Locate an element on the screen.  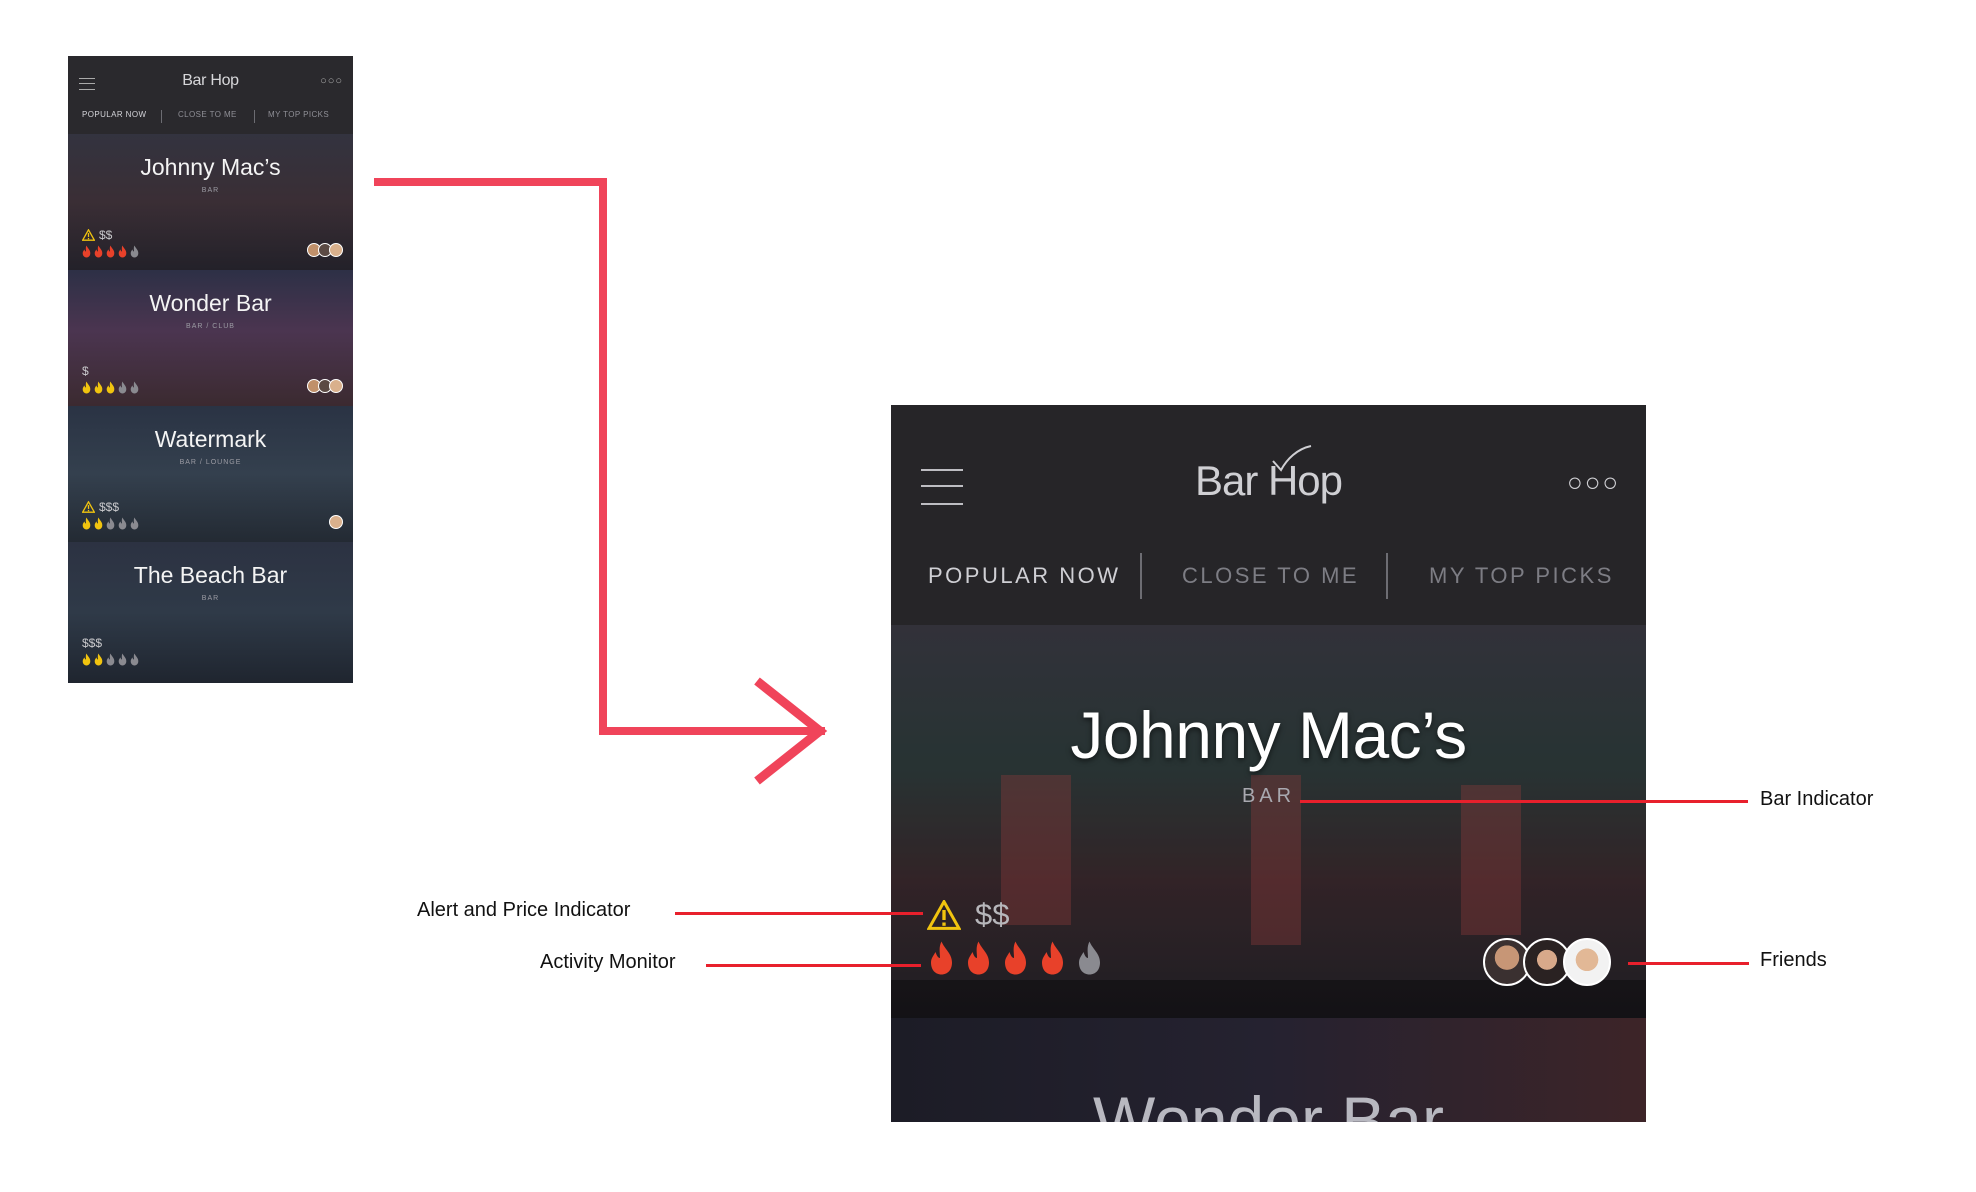
activity-monitor-annotation: Activity Monitor is located at coordinates (608, 962).